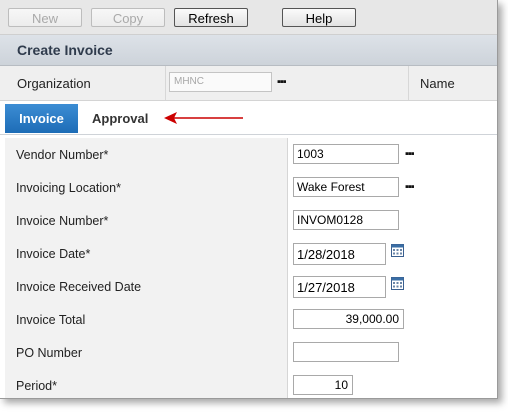 The width and height of the screenshot is (508, 412). Describe the element at coordinates (79, 287) in the screenshot. I see `invoice-received-date-label: Invoice Received Date` at that location.